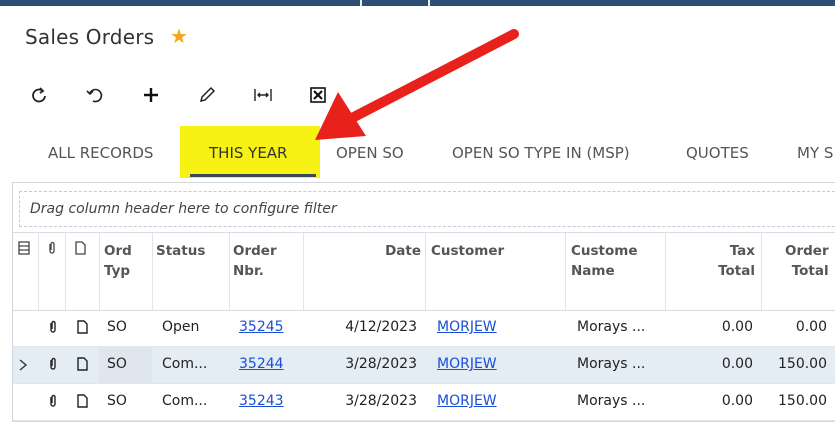 The image size is (835, 448). What do you see at coordinates (370, 153) in the screenshot?
I see `tab-open-so: OPEN SO` at bounding box center [370, 153].